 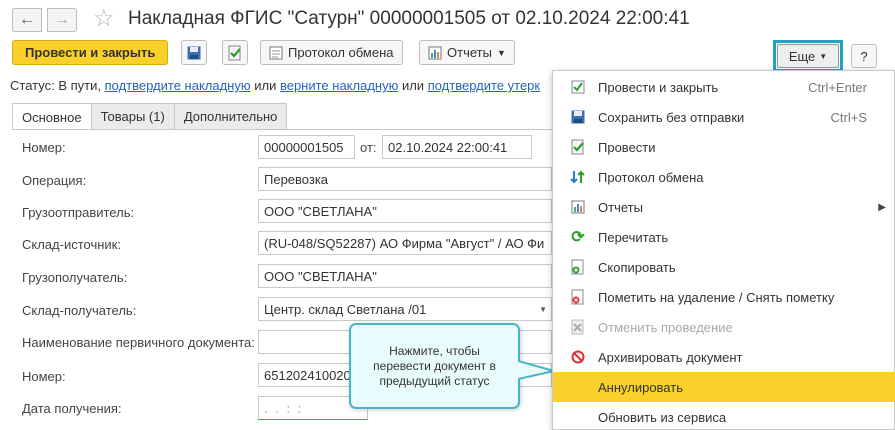 I want to click on menu-item-copy: Скопировать, so click(x=724, y=267).